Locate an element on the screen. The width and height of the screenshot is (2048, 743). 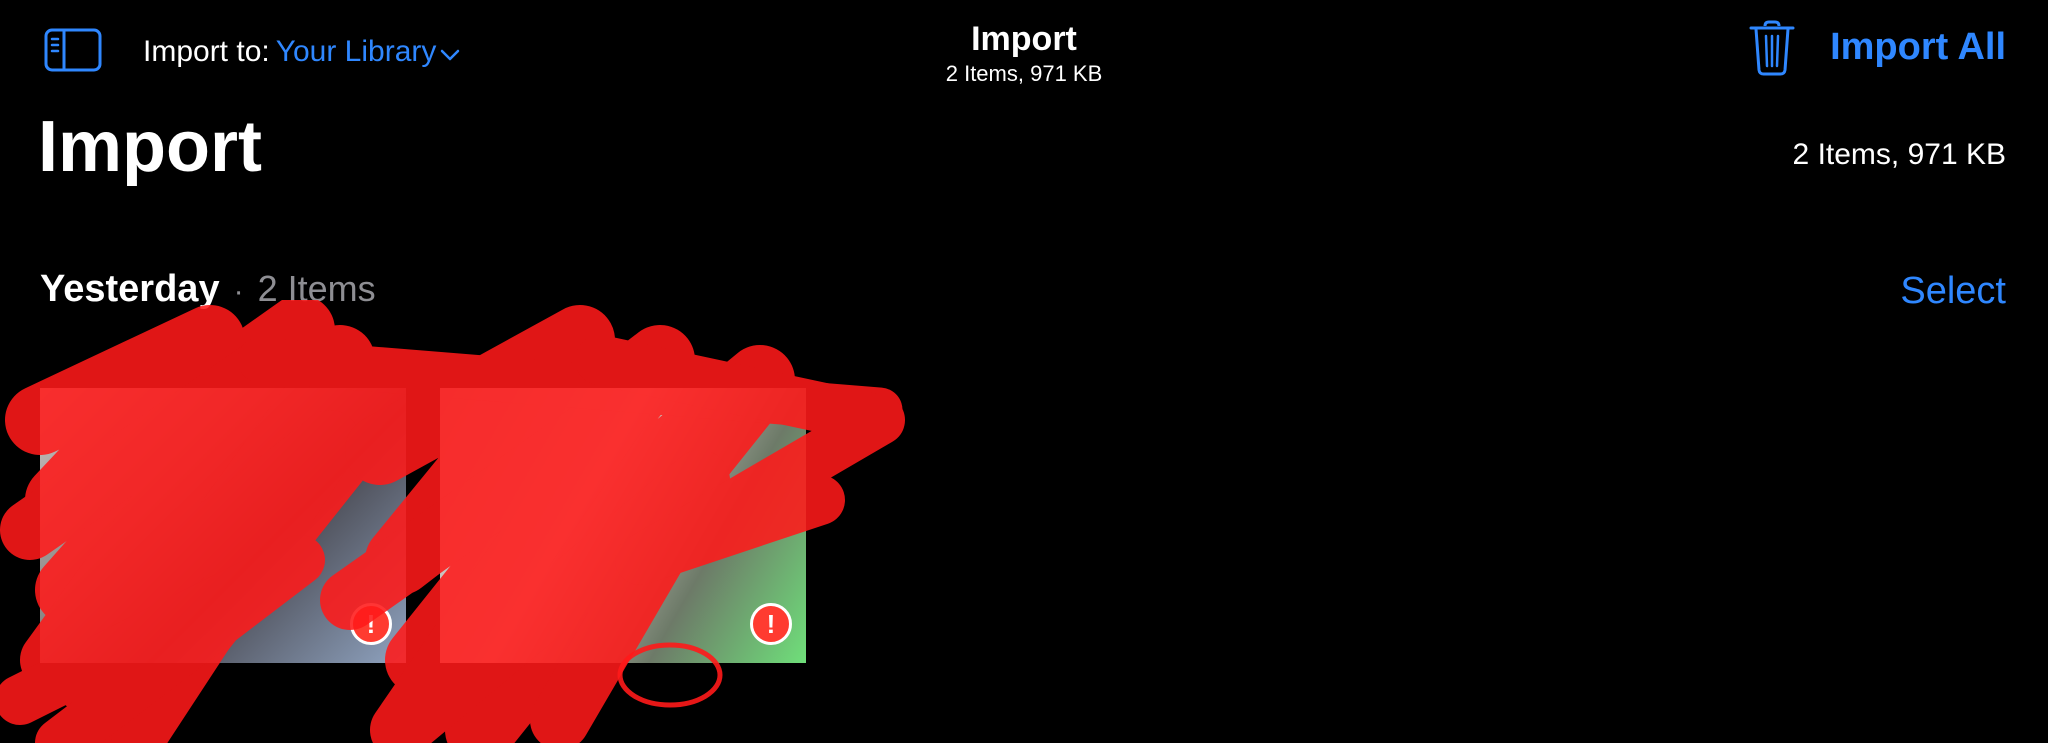
nav-title: Import is located at coordinates (1024, 39).